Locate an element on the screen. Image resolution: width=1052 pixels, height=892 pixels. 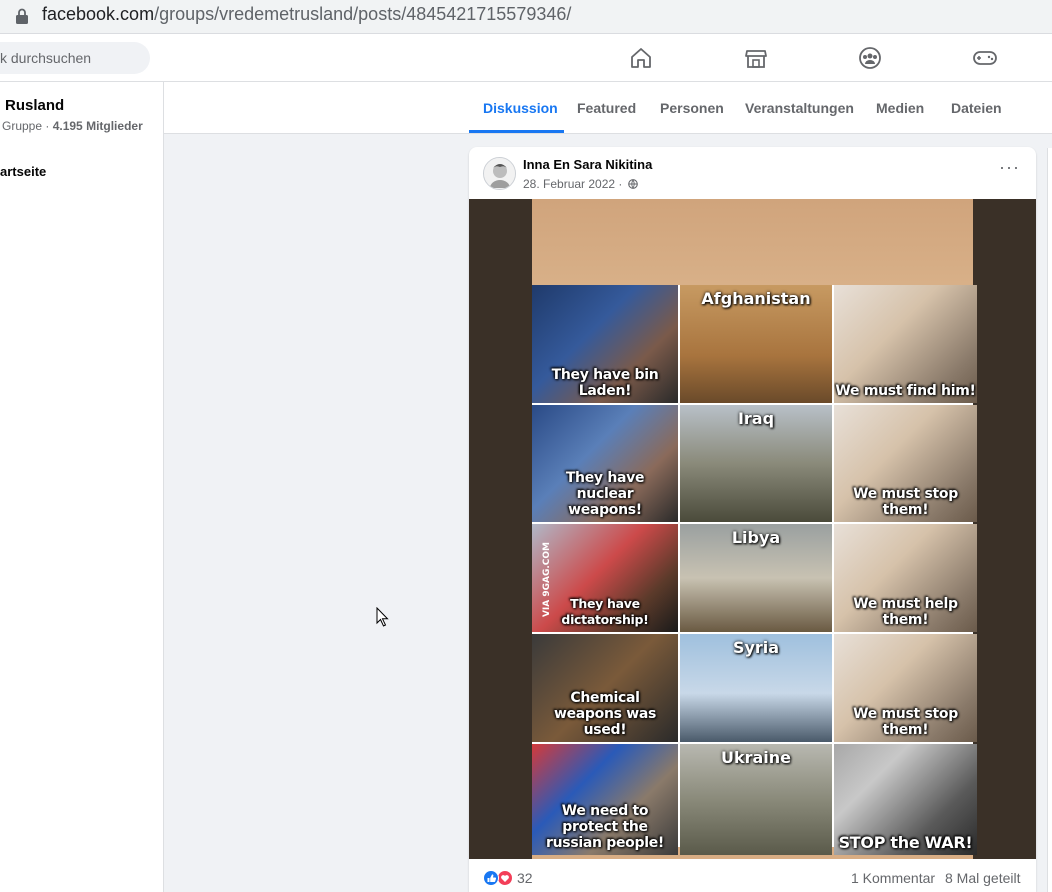
meme-country: Syria is located at coordinates (756, 647).